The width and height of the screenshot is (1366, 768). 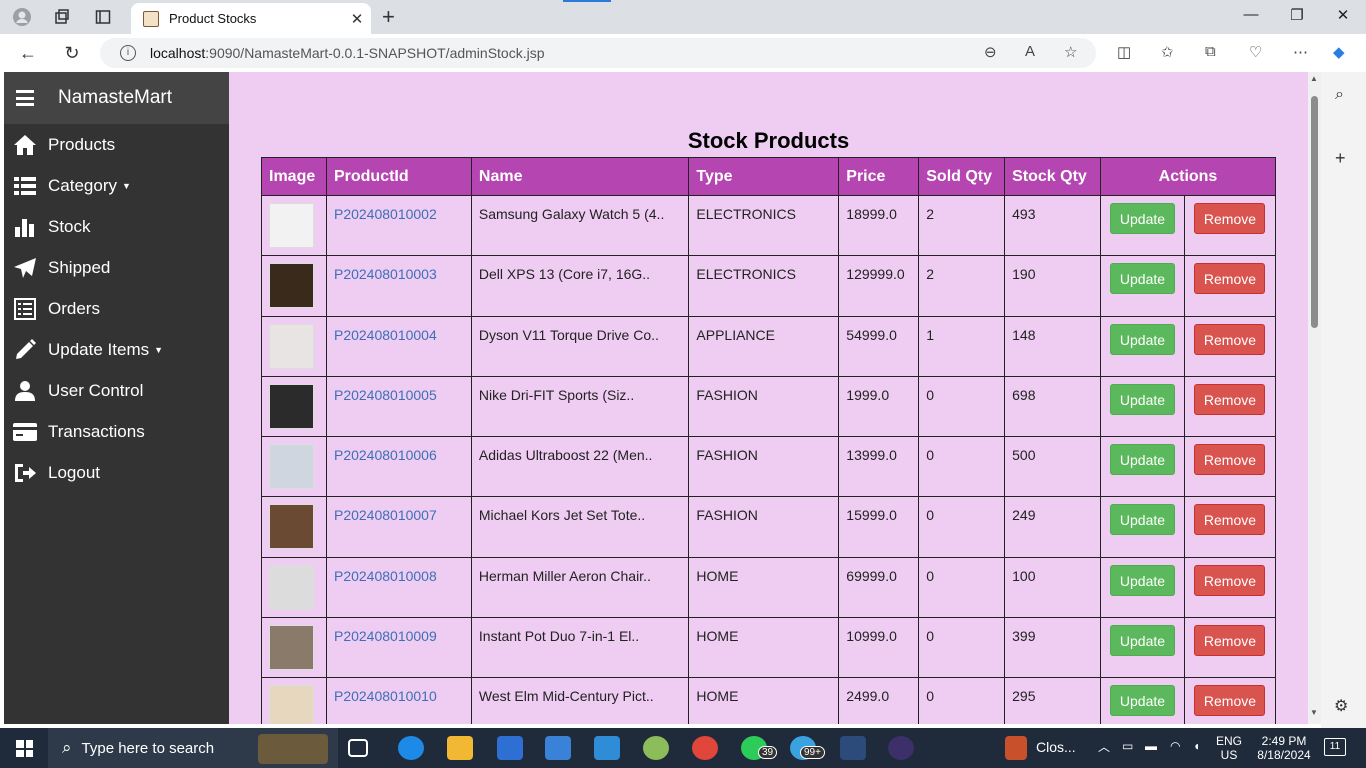 What do you see at coordinates (1314, 398) in the screenshot?
I see `page-scrollbar: ▲ ▼` at bounding box center [1314, 398].